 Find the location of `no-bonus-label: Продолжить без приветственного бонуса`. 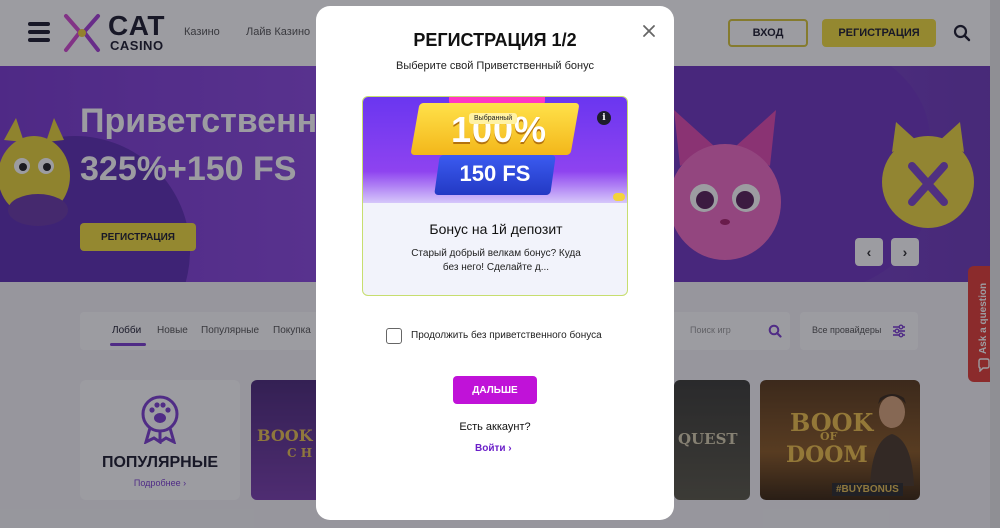

no-bonus-label: Продолжить без приветственного бонуса is located at coordinates (506, 335).